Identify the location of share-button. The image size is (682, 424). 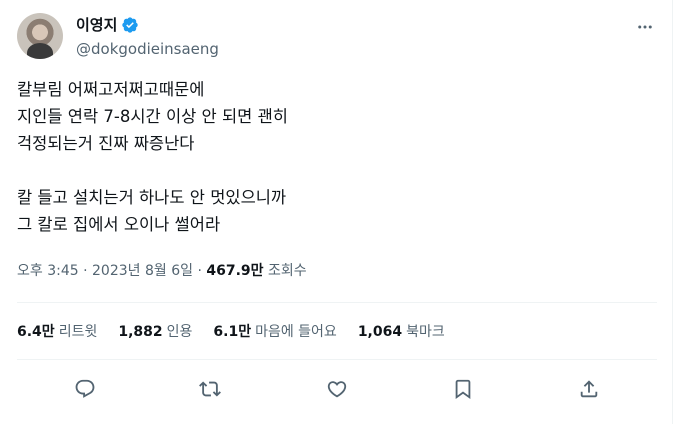
(589, 389).